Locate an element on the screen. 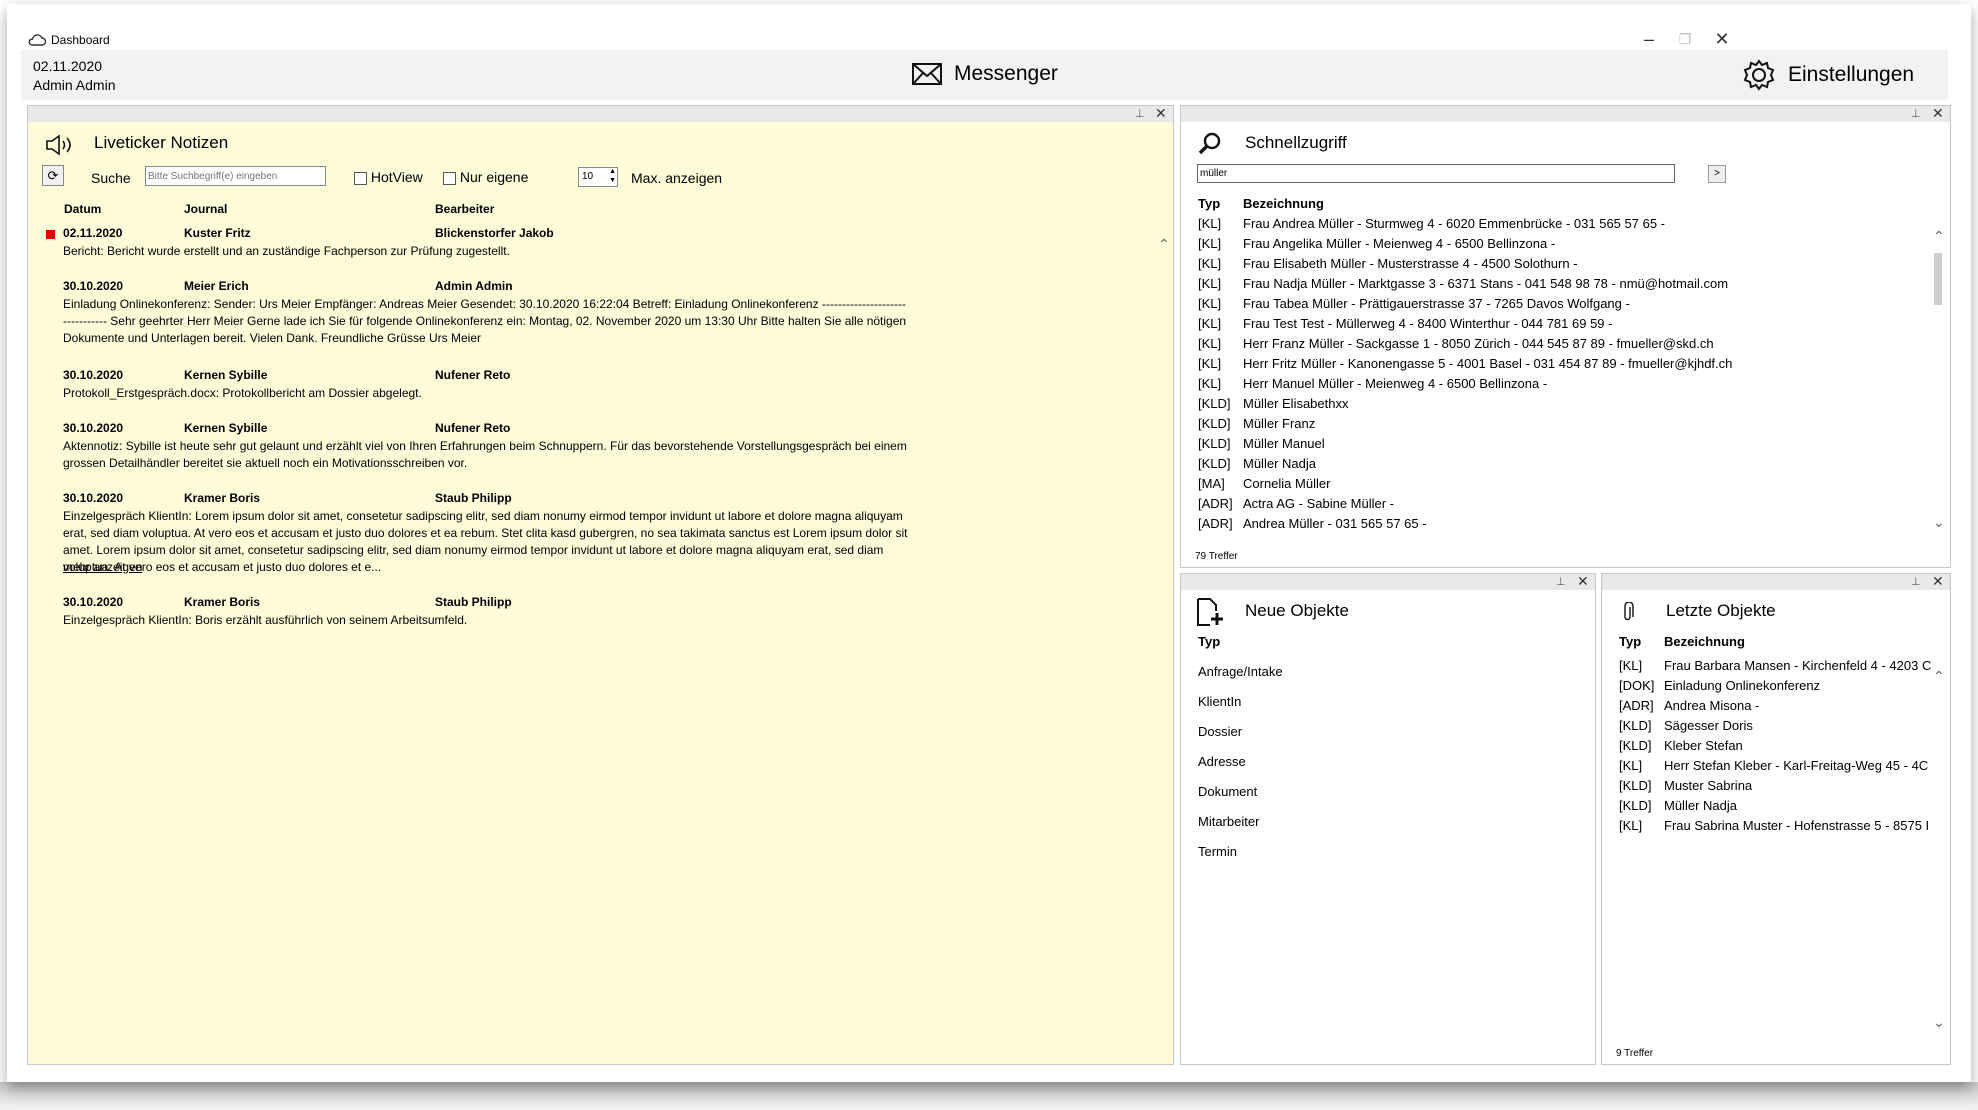 The image size is (1978, 1110). settings-button: Einstellungen is located at coordinates (1828, 75).